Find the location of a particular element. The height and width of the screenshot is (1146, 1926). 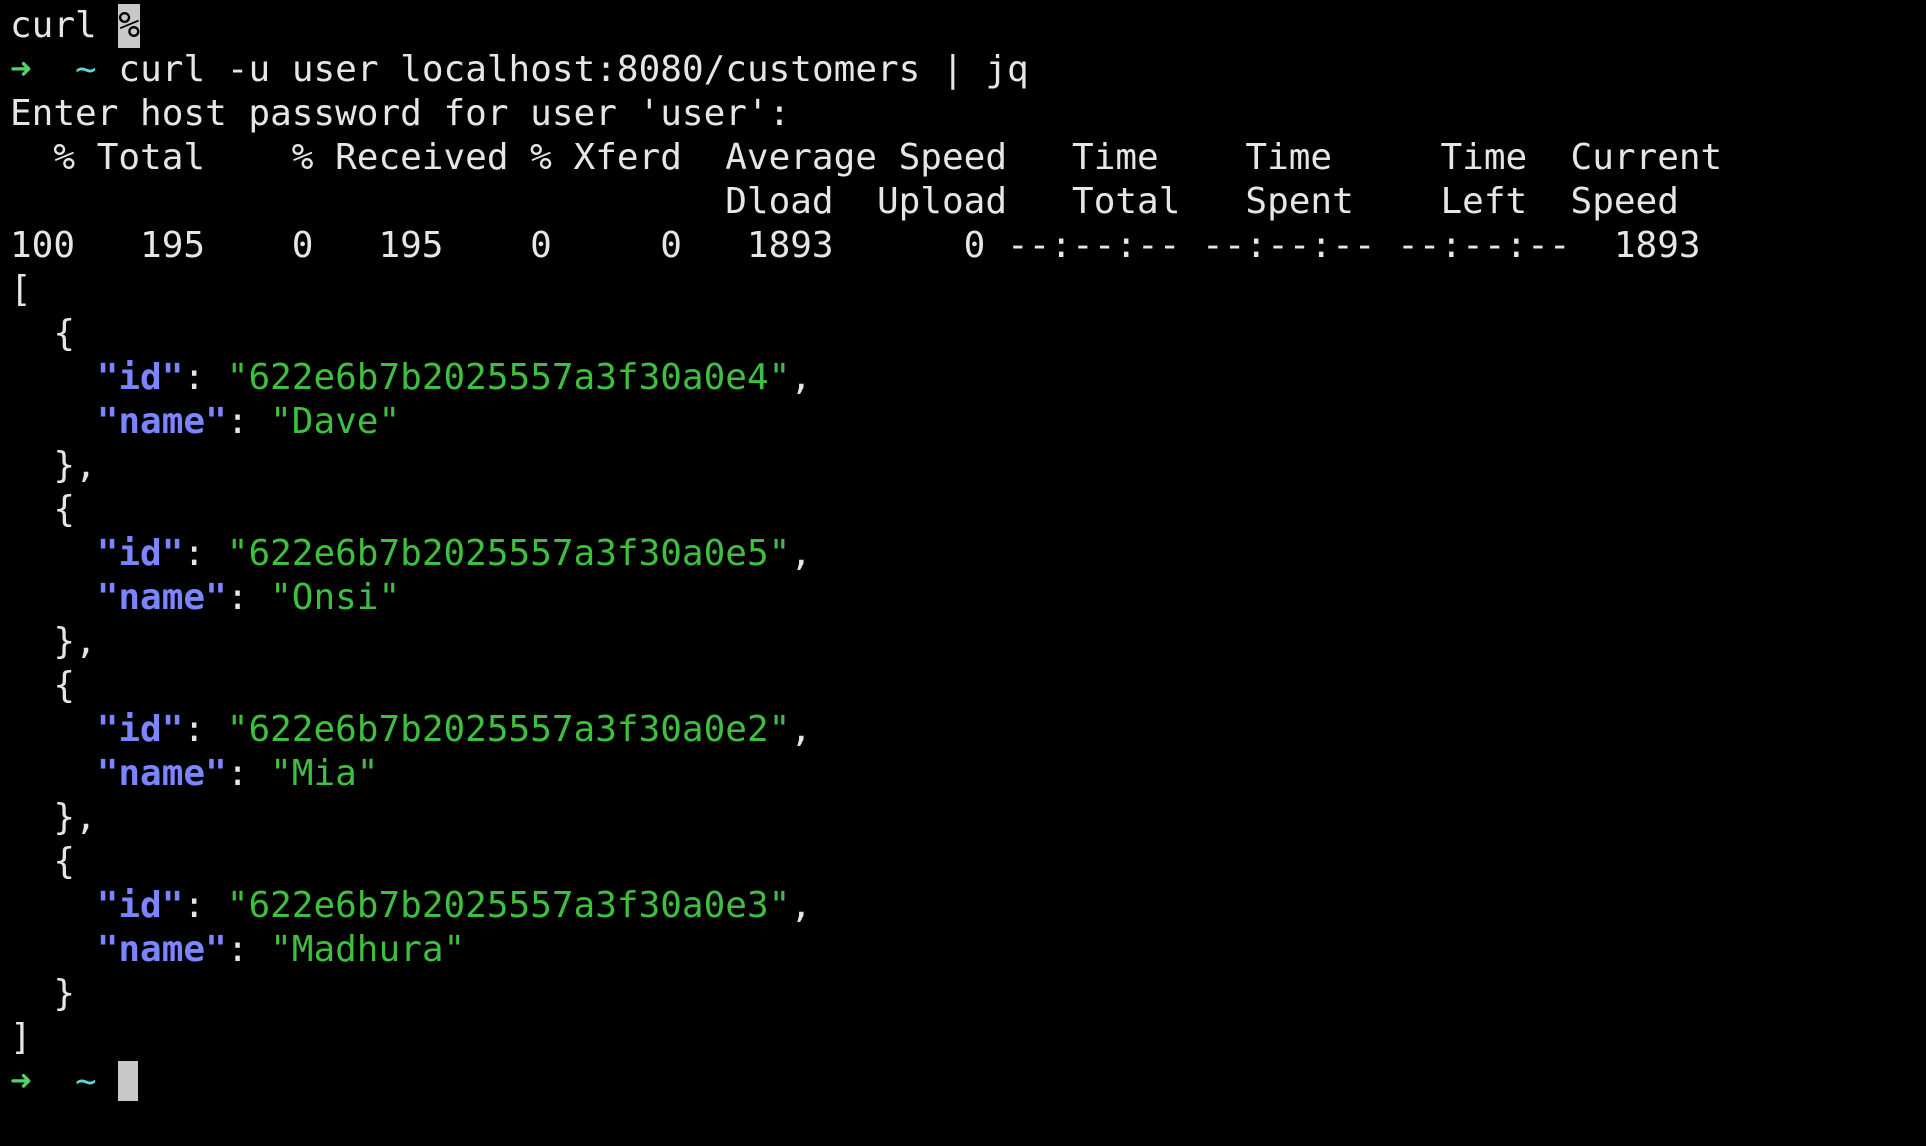

json-id-line: "id": "622e6b7b2025557a3f30a0e4", is located at coordinates (454, 377).